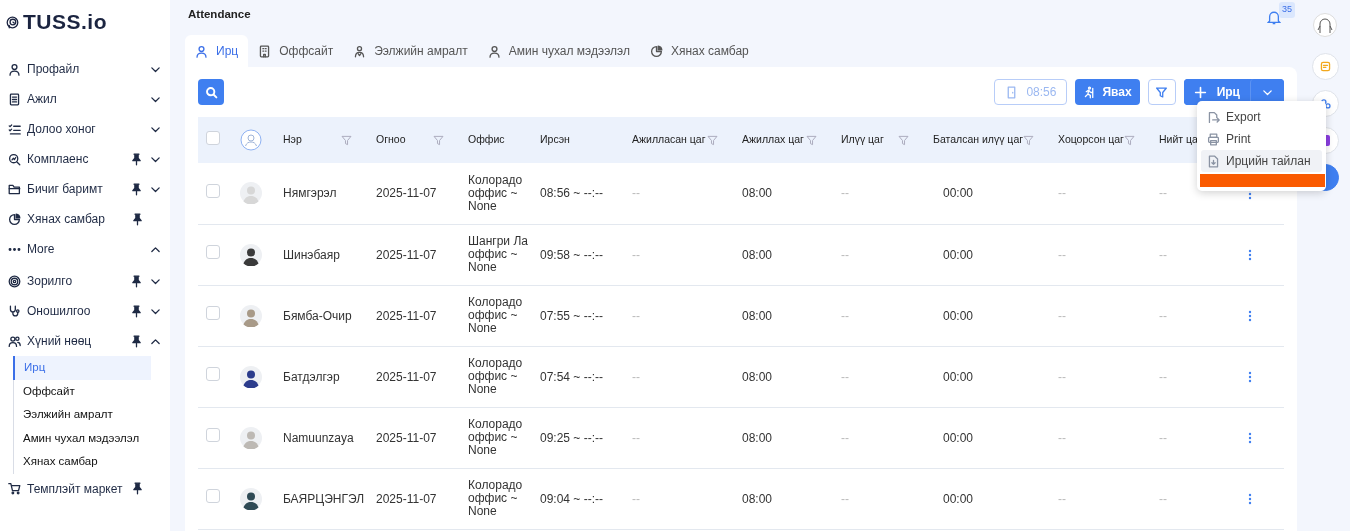  I want to click on table-cell-text: Шангри Ла оффис ~ None, so click(498, 254).